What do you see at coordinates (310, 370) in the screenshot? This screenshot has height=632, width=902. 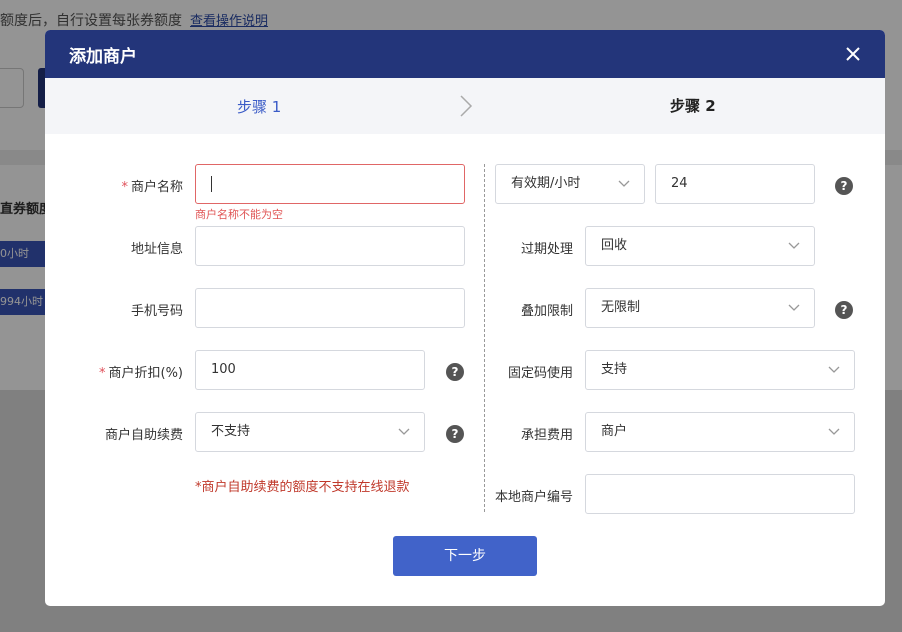 I see `discount-input: 100` at bounding box center [310, 370].